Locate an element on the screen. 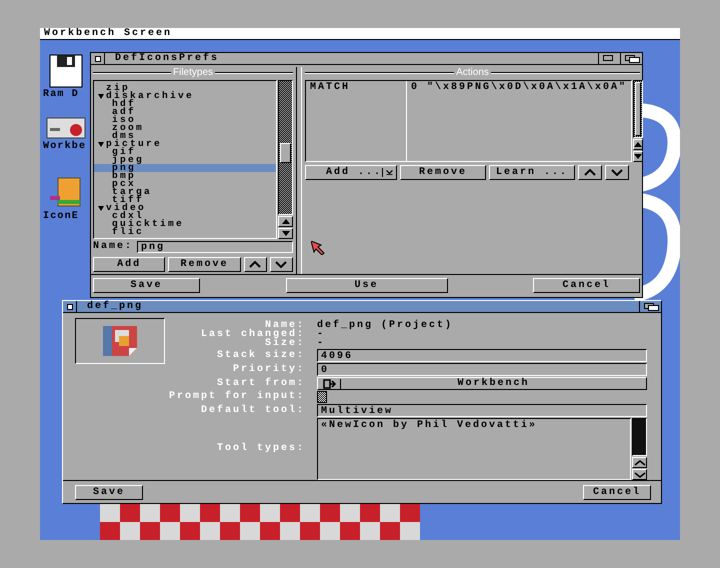 Image resolution: width=720 pixels, height=568 pixels. screen-title-bar: Workbench Screen is located at coordinates (360, 34).